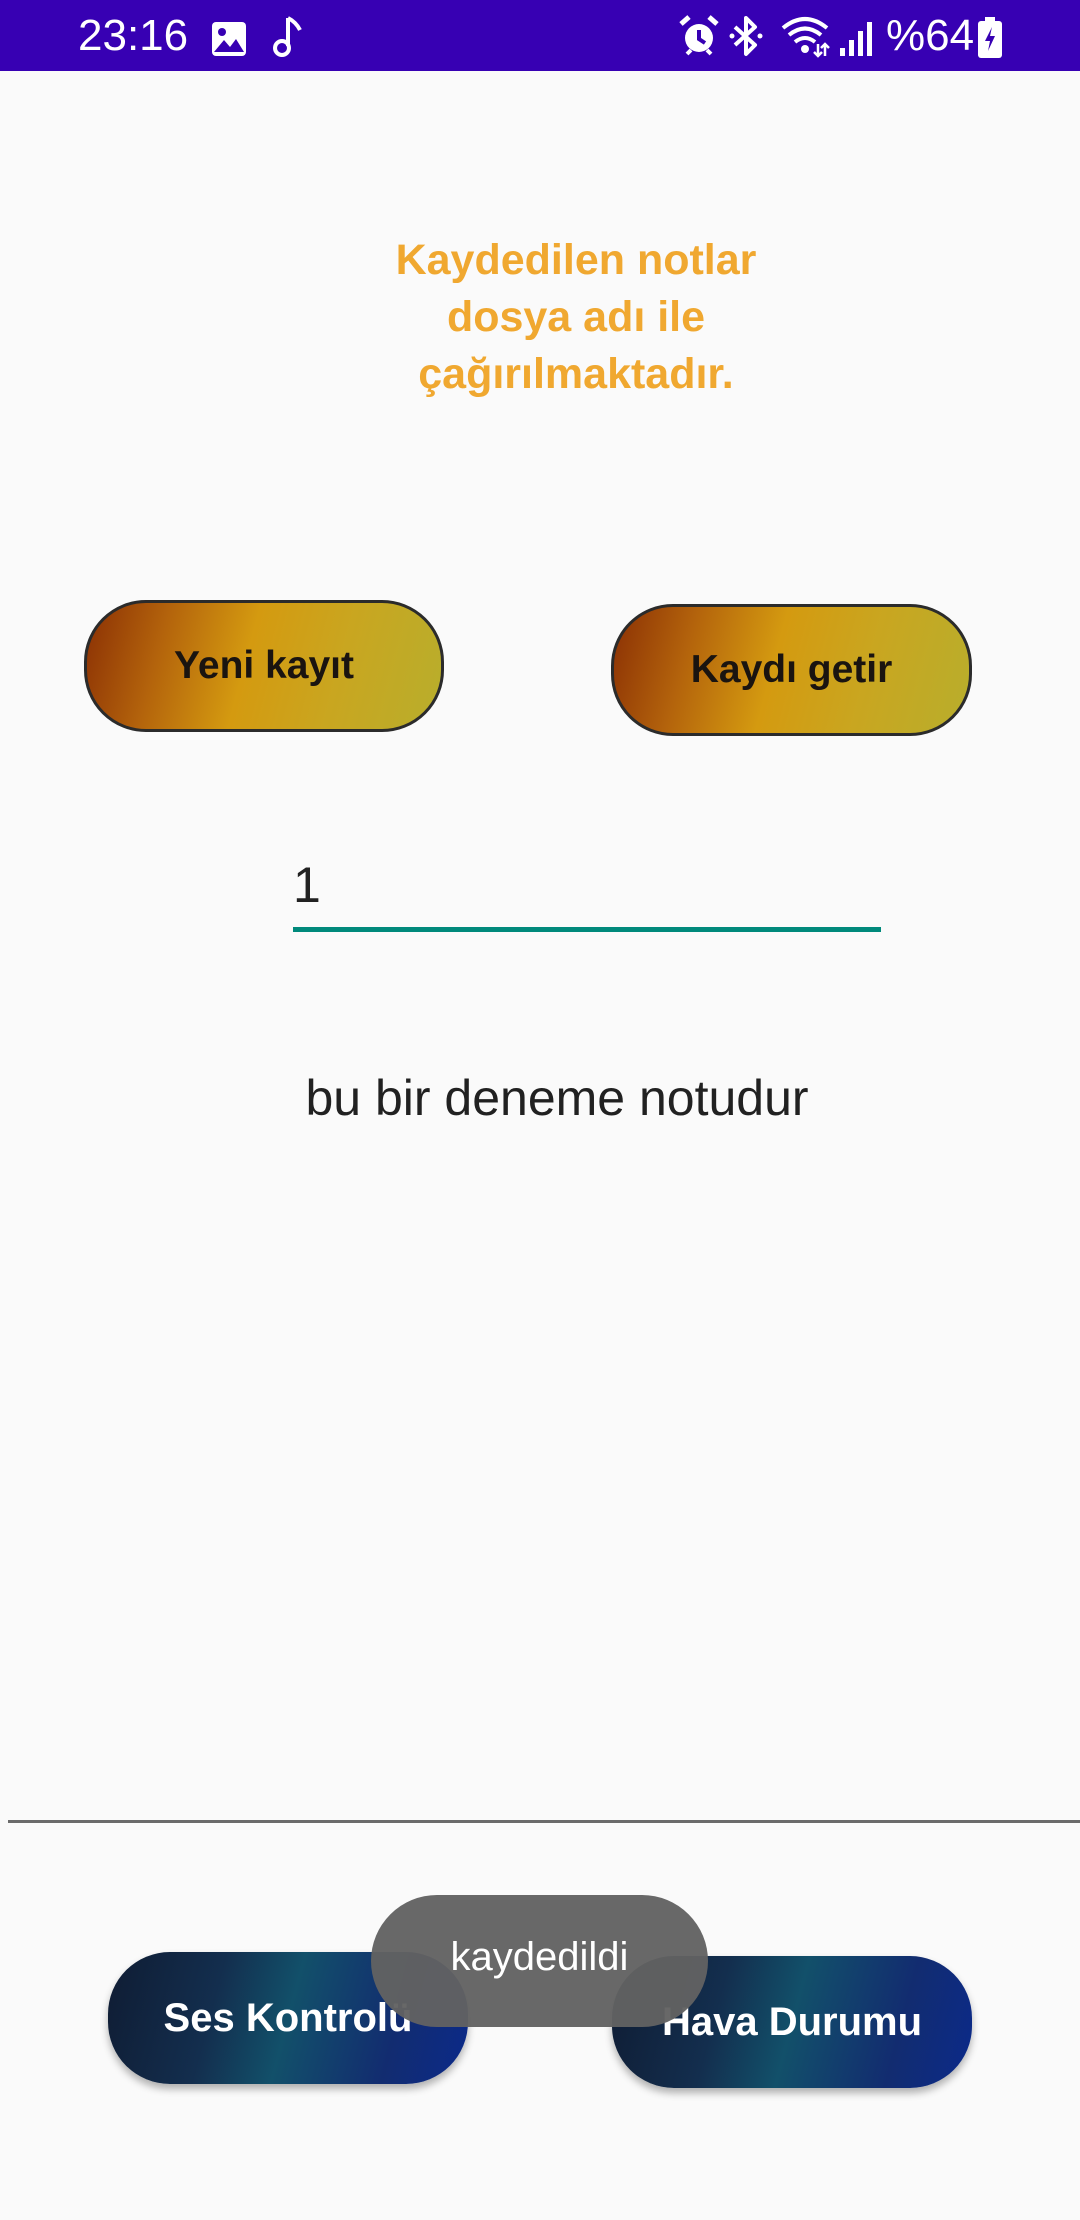  What do you see at coordinates (544, 1821) in the screenshot?
I see `divider` at bounding box center [544, 1821].